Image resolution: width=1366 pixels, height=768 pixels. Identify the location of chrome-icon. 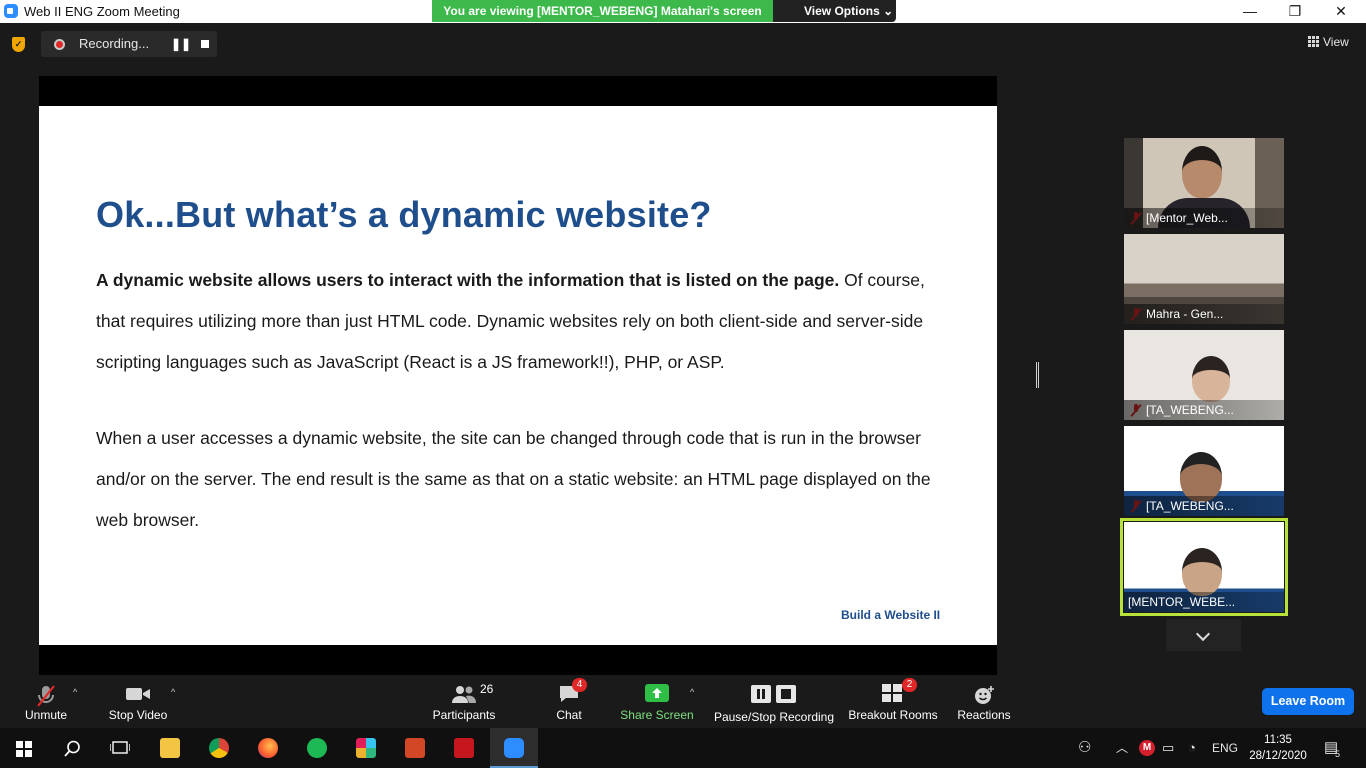
(219, 748).